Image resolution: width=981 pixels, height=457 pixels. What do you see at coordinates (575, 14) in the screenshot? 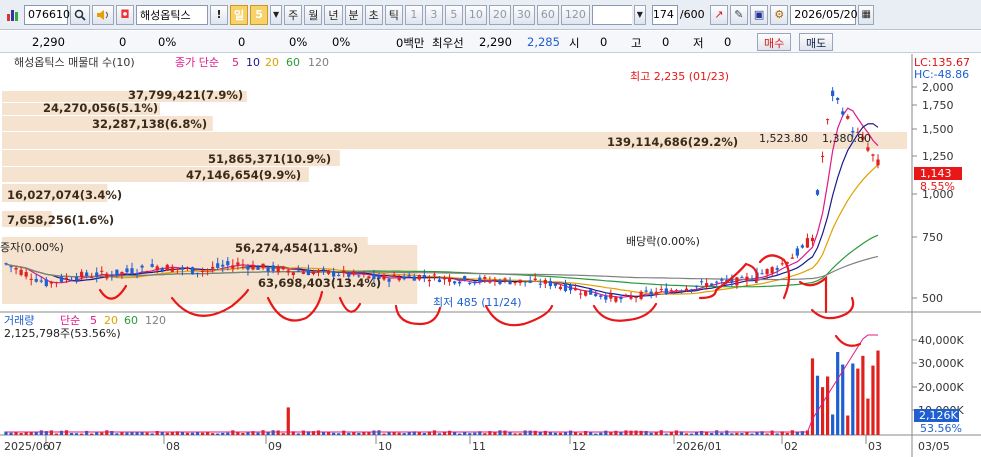
I see `interval-120-button: 120` at bounding box center [575, 14].